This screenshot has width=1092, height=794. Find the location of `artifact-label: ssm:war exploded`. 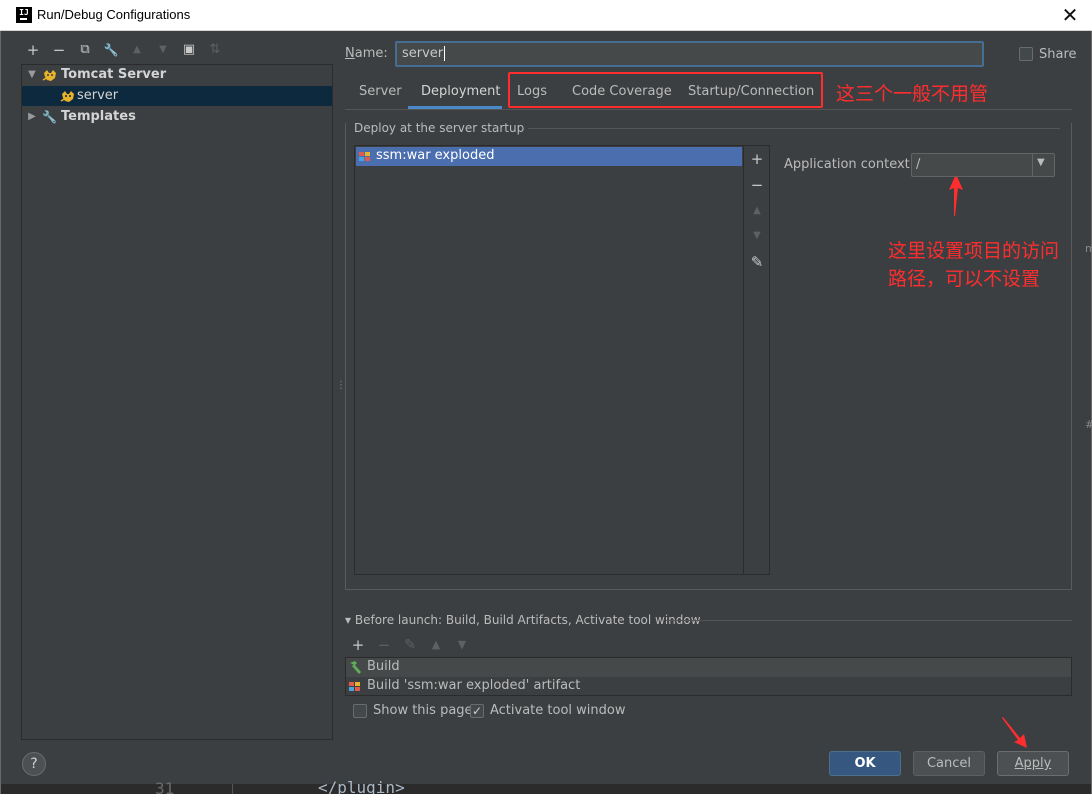

artifact-label: ssm:war exploded is located at coordinates (435, 155).